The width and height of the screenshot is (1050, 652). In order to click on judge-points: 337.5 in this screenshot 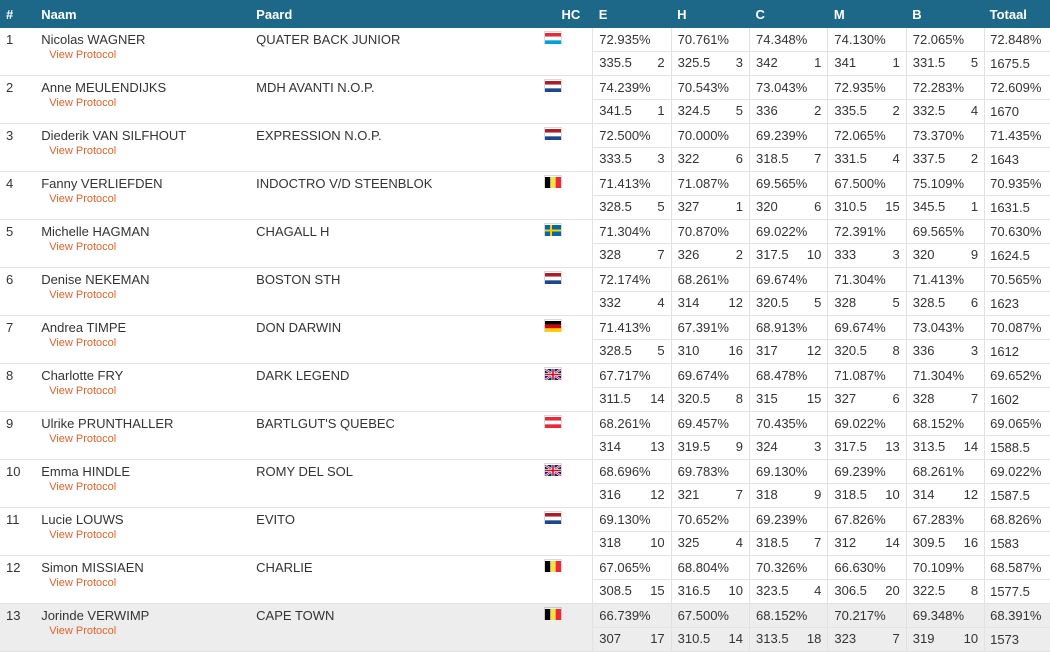, I will do `click(929, 158)`.